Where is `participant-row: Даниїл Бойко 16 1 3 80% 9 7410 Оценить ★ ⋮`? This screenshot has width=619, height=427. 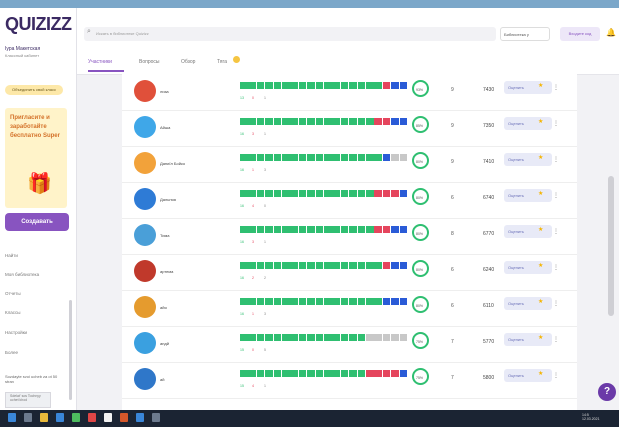
participant-row: Даниїл Бойко 16 1 3 80% 9 7410 Оценить ★ ⋮ is located at coordinates (349, 164).